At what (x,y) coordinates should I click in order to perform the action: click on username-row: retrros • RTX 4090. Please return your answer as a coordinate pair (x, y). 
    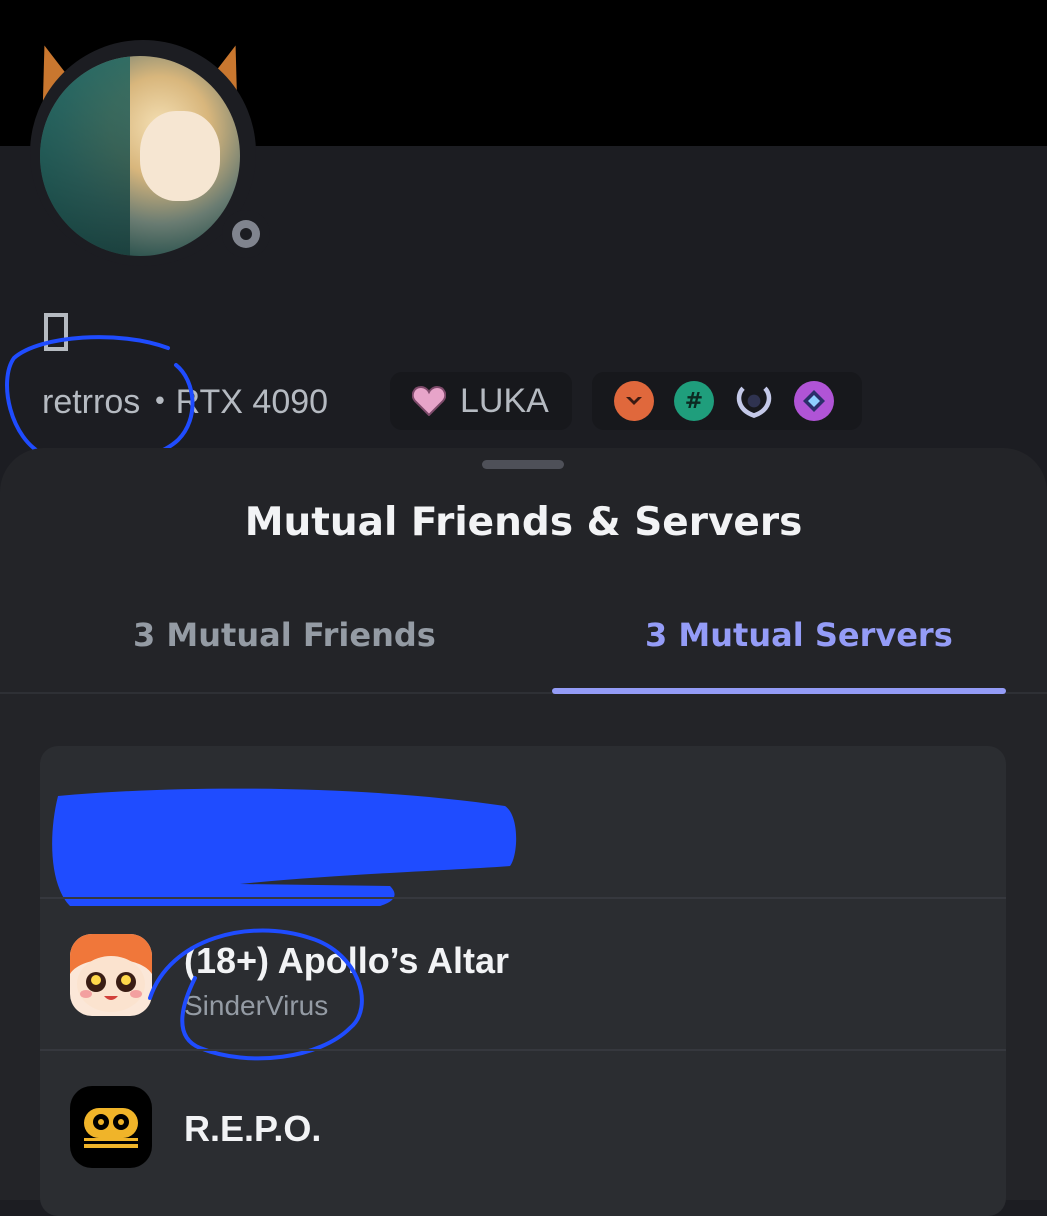
    Looking at the image, I should click on (185, 402).